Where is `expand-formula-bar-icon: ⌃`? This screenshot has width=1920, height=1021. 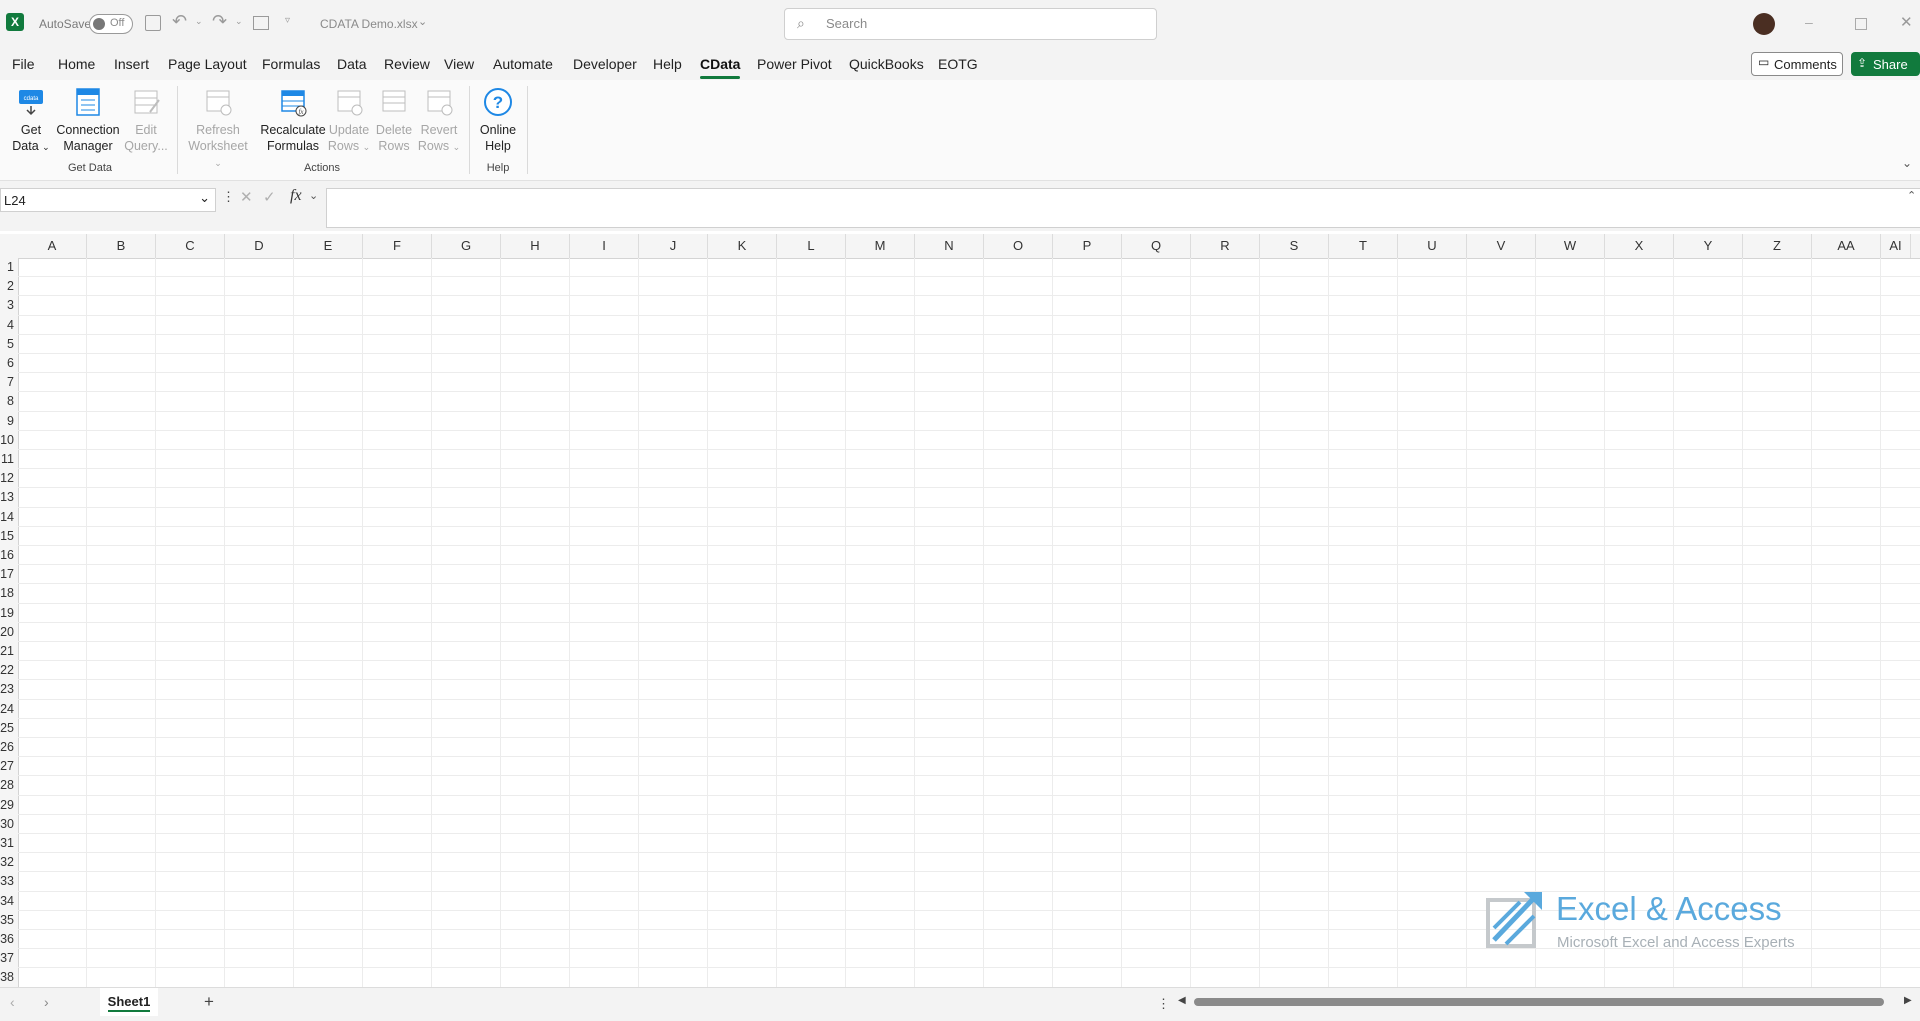 expand-formula-bar-icon: ⌃ is located at coordinates (1911, 195).